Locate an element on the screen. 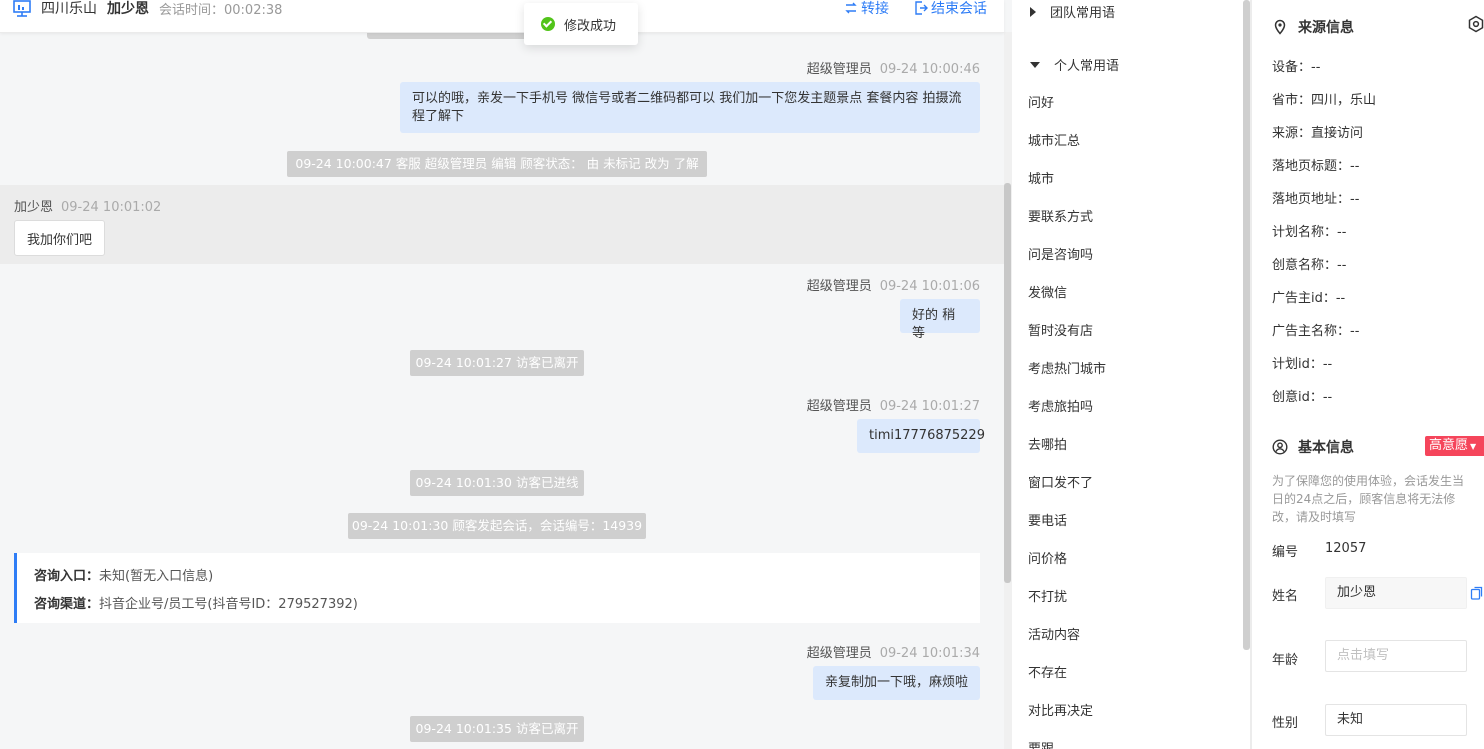  phrase-item: 暂时没有店 is located at coordinates (1060, 329).